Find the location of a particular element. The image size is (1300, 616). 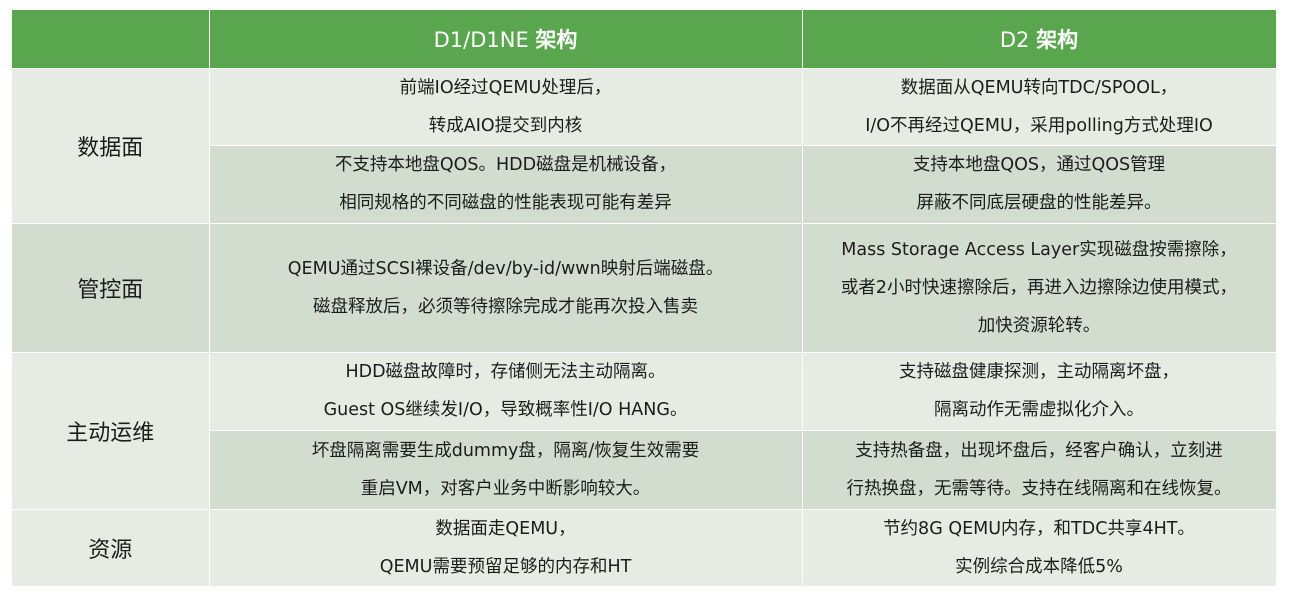

cell-line: 数据面从QEMU转向TDC/SPOOL， is located at coordinates (1039, 87).